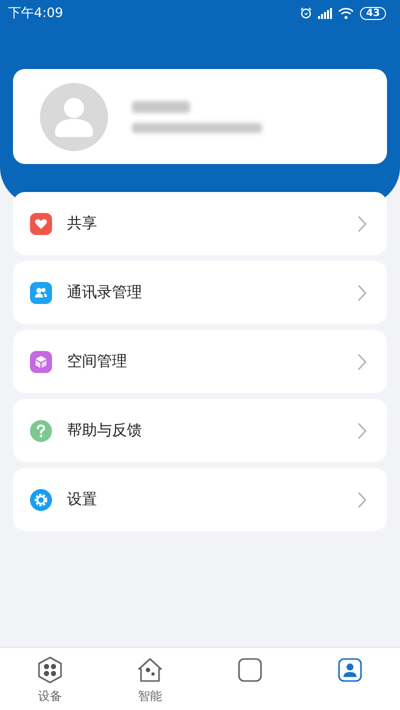 The height and width of the screenshot is (710, 400). I want to click on menu-item: 帮助与反馈, so click(200, 430).